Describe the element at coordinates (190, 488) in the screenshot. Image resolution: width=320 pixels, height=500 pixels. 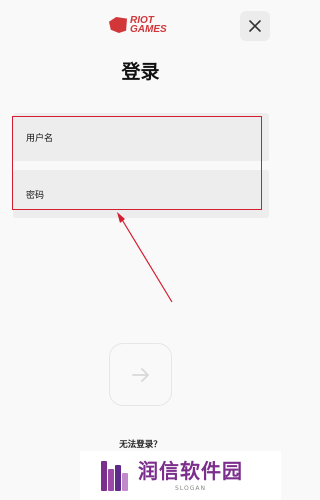
I see `watermark-slogan: SLOGAN` at that location.